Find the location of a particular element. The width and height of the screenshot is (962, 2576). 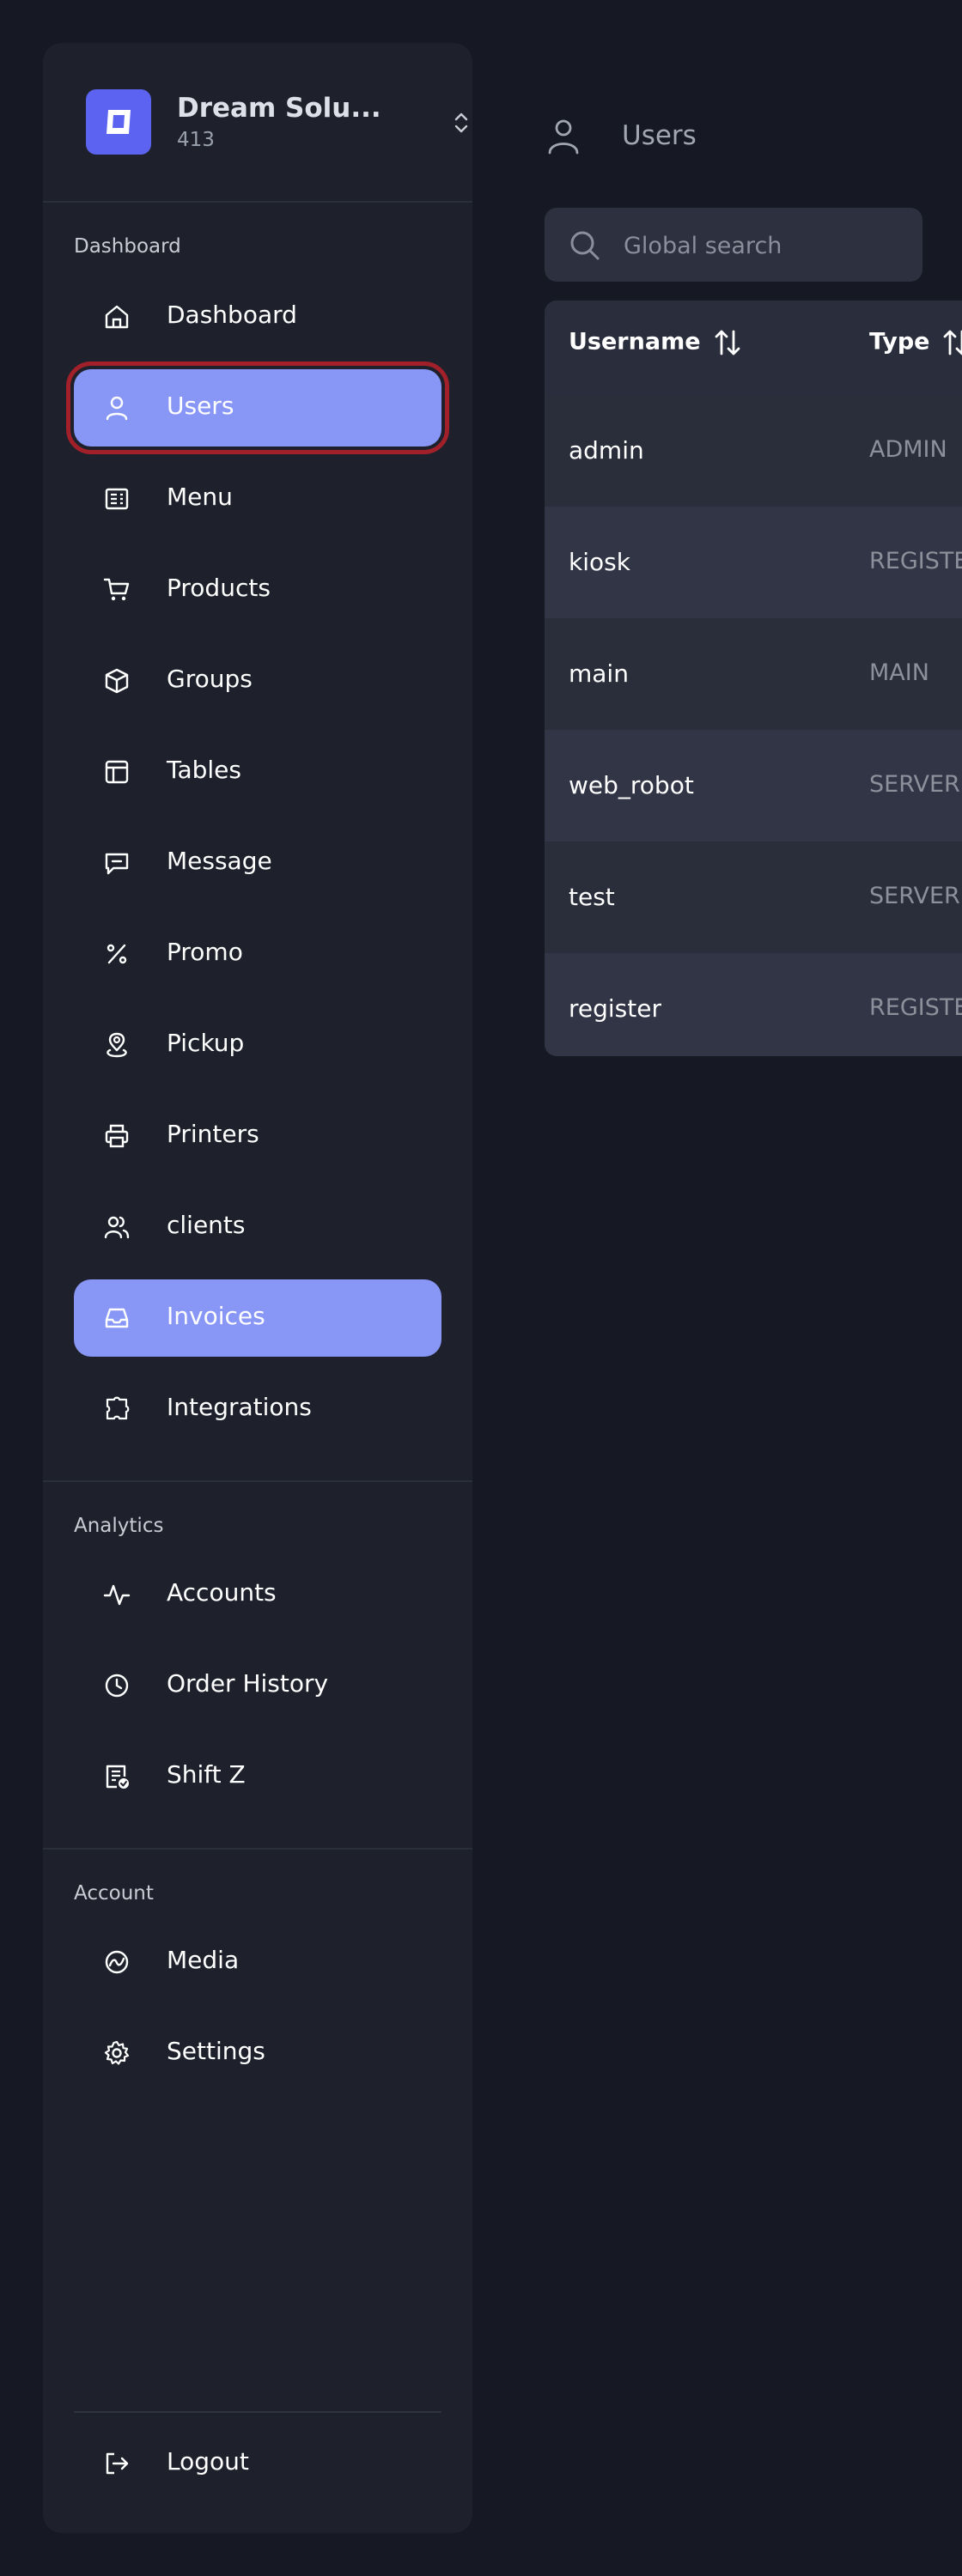

sidebar-item-label: Integrations is located at coordinates (239, 1407).